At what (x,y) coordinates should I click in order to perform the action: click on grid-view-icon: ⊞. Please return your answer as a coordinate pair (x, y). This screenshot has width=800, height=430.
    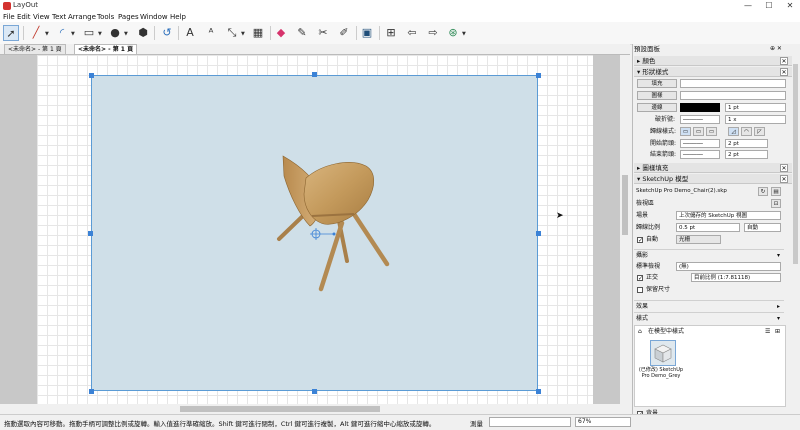
    Looking at the image, I should click on (777, 331).